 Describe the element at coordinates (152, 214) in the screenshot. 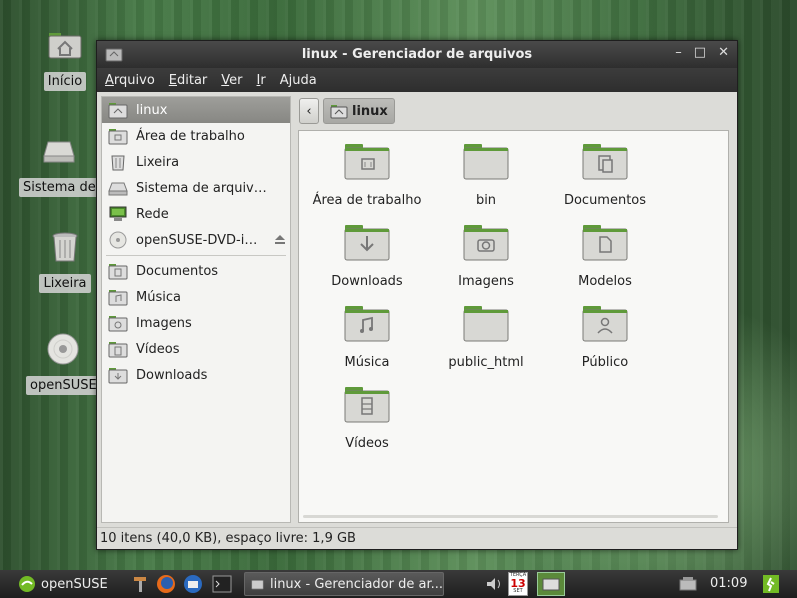

I see `sidebar-item-label: Rede` at that location.